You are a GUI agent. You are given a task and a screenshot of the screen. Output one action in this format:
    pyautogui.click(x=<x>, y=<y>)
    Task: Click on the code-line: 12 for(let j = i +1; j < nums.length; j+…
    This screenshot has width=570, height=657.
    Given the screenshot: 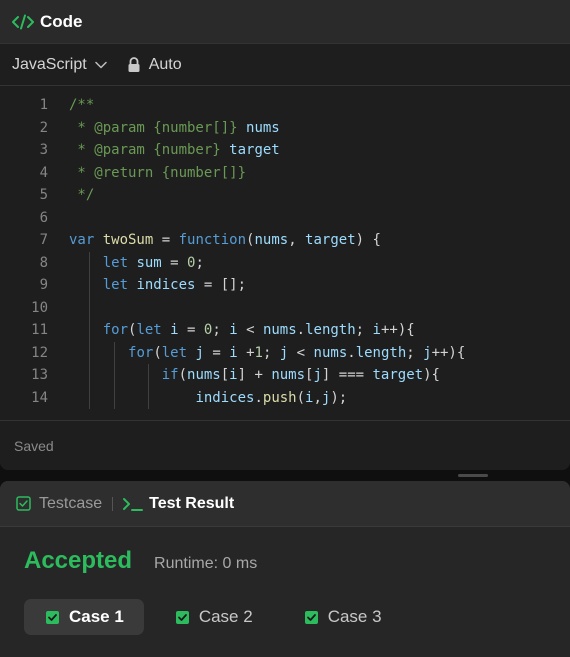 What is the action you would take?
    pyautogui.click(x=285, y=352)
    